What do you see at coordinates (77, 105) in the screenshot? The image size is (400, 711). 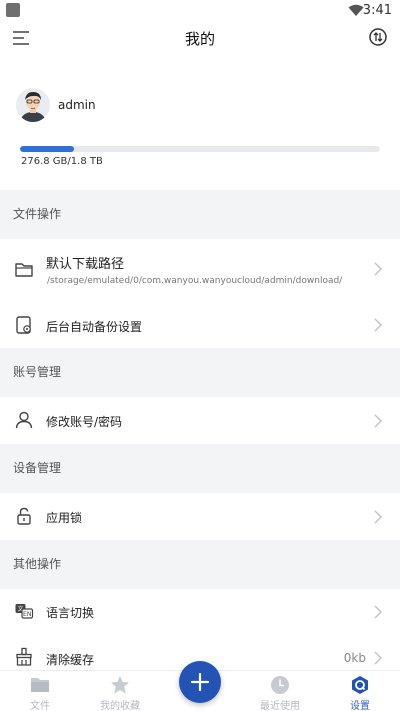 I see `username: admin` at bounding box center [77, 105].